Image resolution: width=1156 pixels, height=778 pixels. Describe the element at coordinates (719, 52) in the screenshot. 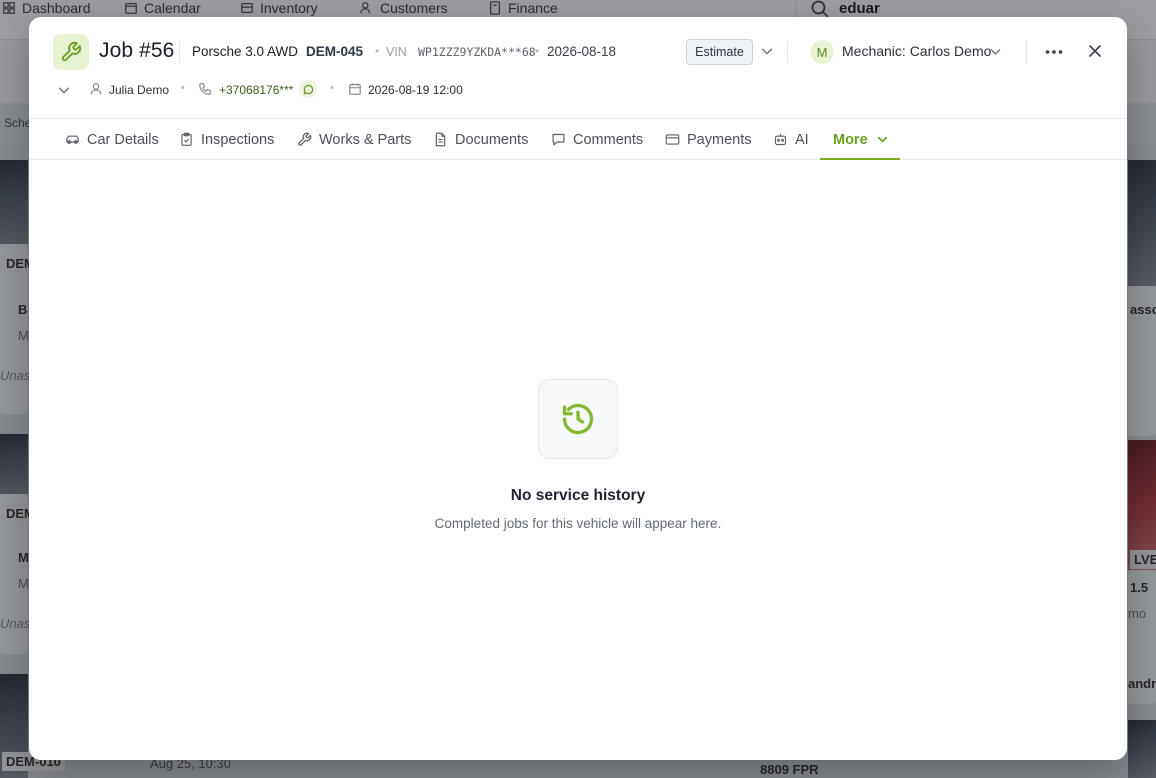

I see `status-estimate-button: Estimate` at that location.